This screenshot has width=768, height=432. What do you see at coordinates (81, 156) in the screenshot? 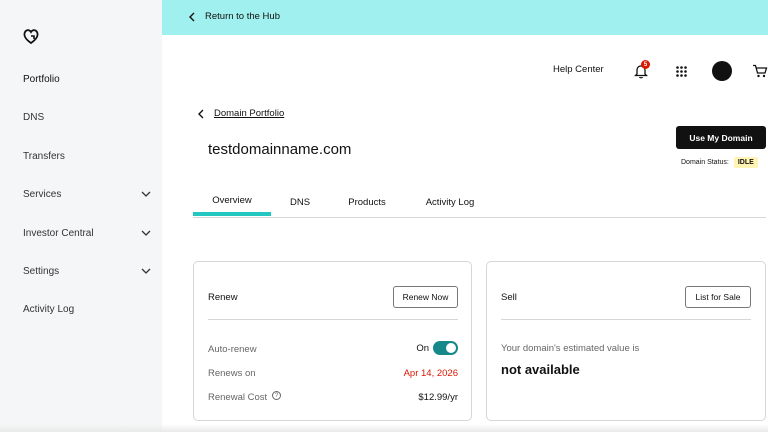
I see `sidebar-item-transfers: Transfers` at bounding box center [81, 156].